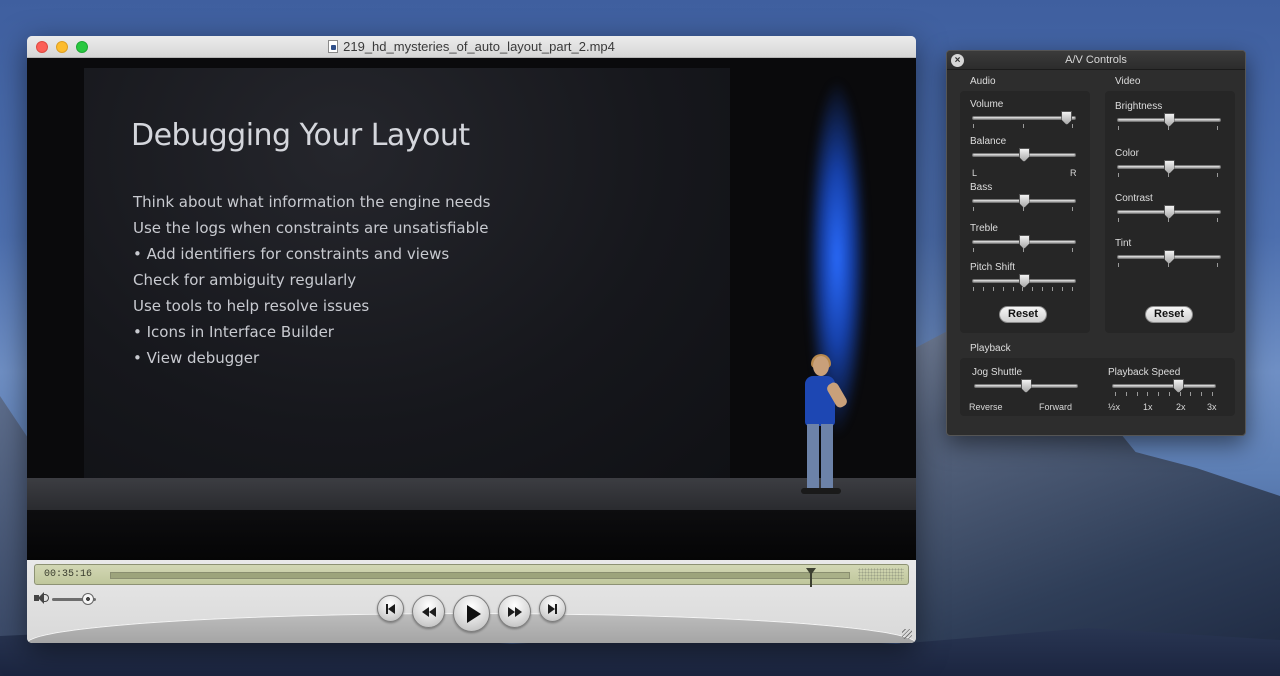 This screenshot has width=1280, height=676. Describe the element at coordinates (1169, 167) in the screenshot. I see `color-slider` at that location.